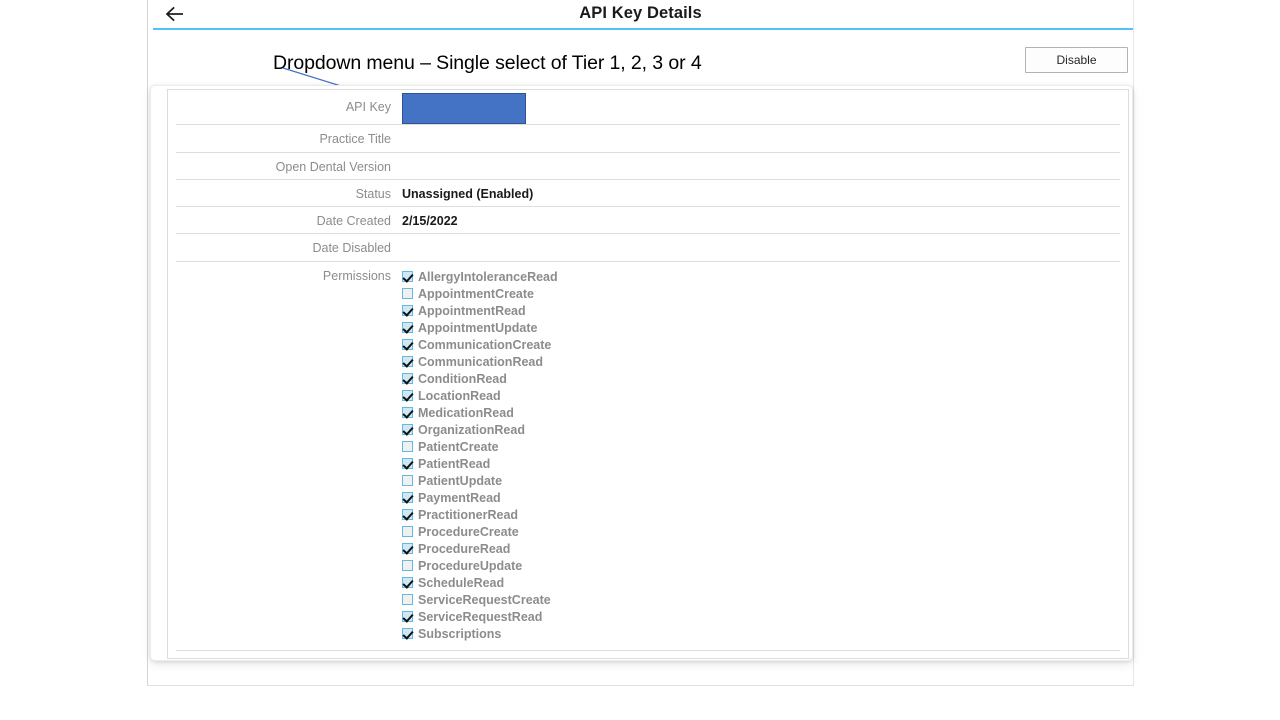 This screenshot has height=720, width=1280. What do you see at coordinates (761, 344) in the screenshot?
I see `permission-item: CommunicationCreate` at bounding box center [761, 344].